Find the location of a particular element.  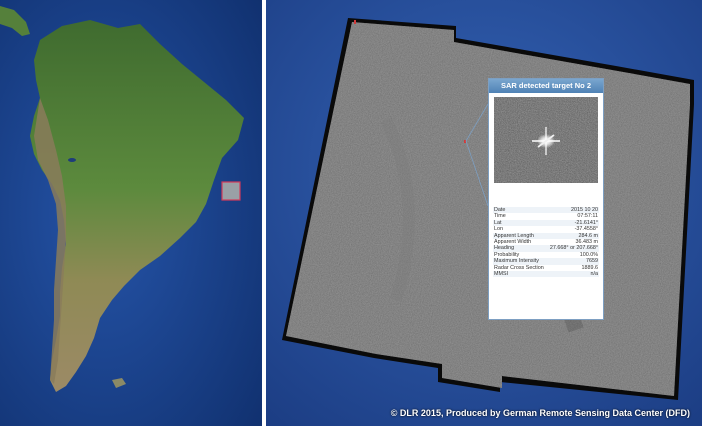

sar-scene-footprint is located at coordinates (231, 191).